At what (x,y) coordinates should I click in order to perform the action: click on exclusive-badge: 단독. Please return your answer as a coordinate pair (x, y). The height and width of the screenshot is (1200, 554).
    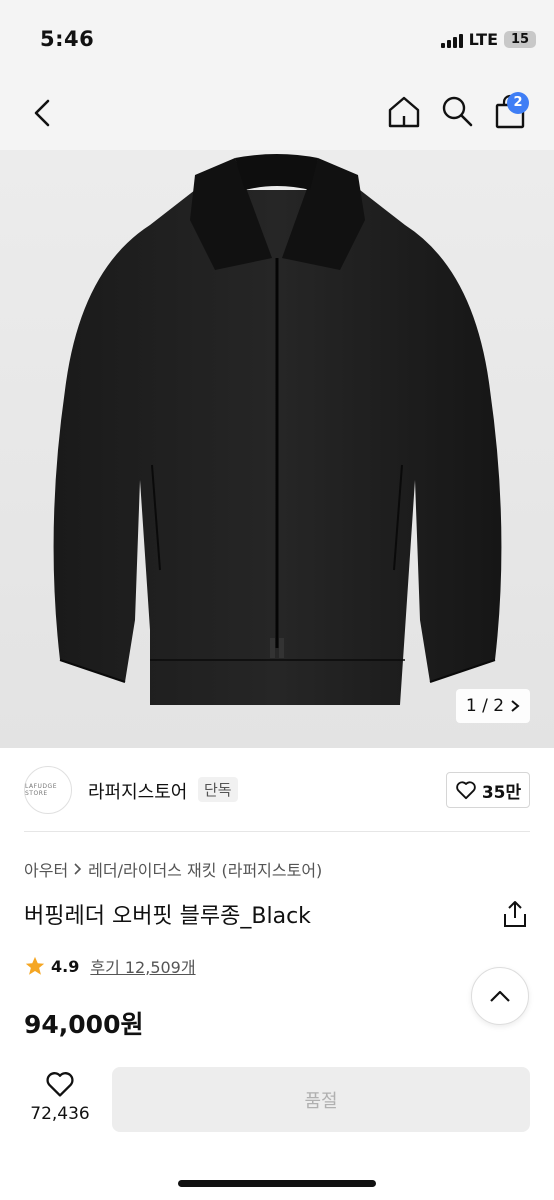
    Looking at the image, I should click on (218, 789).